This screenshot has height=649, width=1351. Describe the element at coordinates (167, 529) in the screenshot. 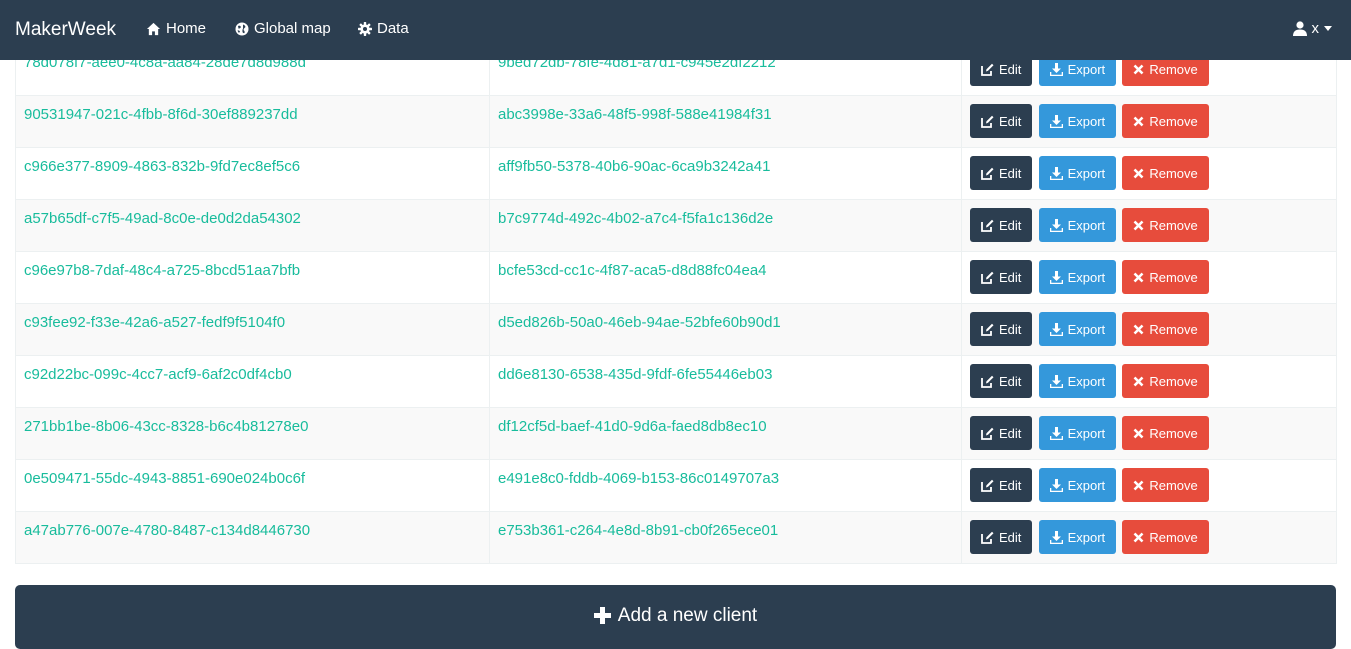

I see `client-id-link: a47ab776-007e-4780-8487-c134d8446730` at that location.